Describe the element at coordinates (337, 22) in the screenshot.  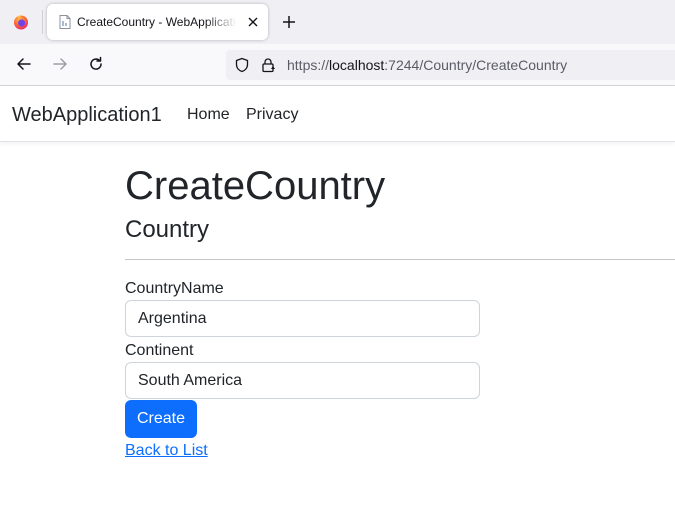
I see `browser-tab-strip: CreateCountry - WebApplication1` at that location.